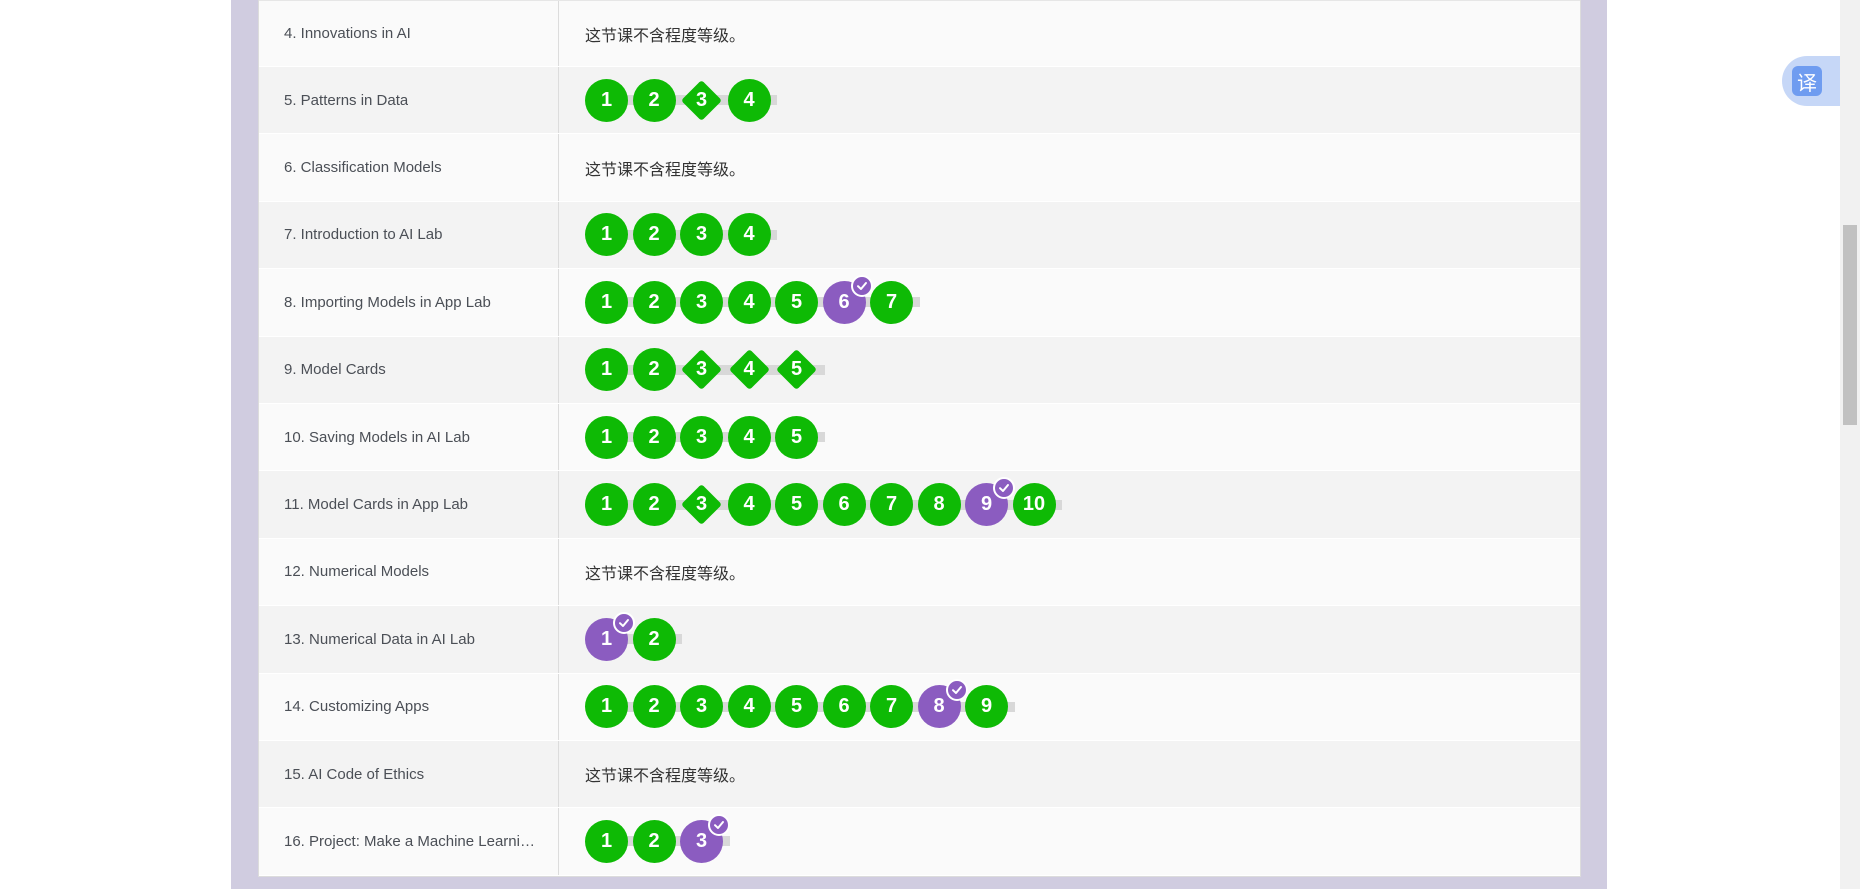  What do you see at coordinates (387, 302) in the screenshot?
I see `lesson-name: 8. Importing Models in App Lab` at bounding box center [387, 302].